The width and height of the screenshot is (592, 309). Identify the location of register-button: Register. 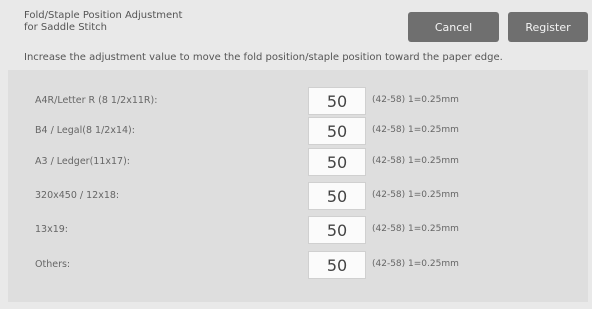
(548, 27).